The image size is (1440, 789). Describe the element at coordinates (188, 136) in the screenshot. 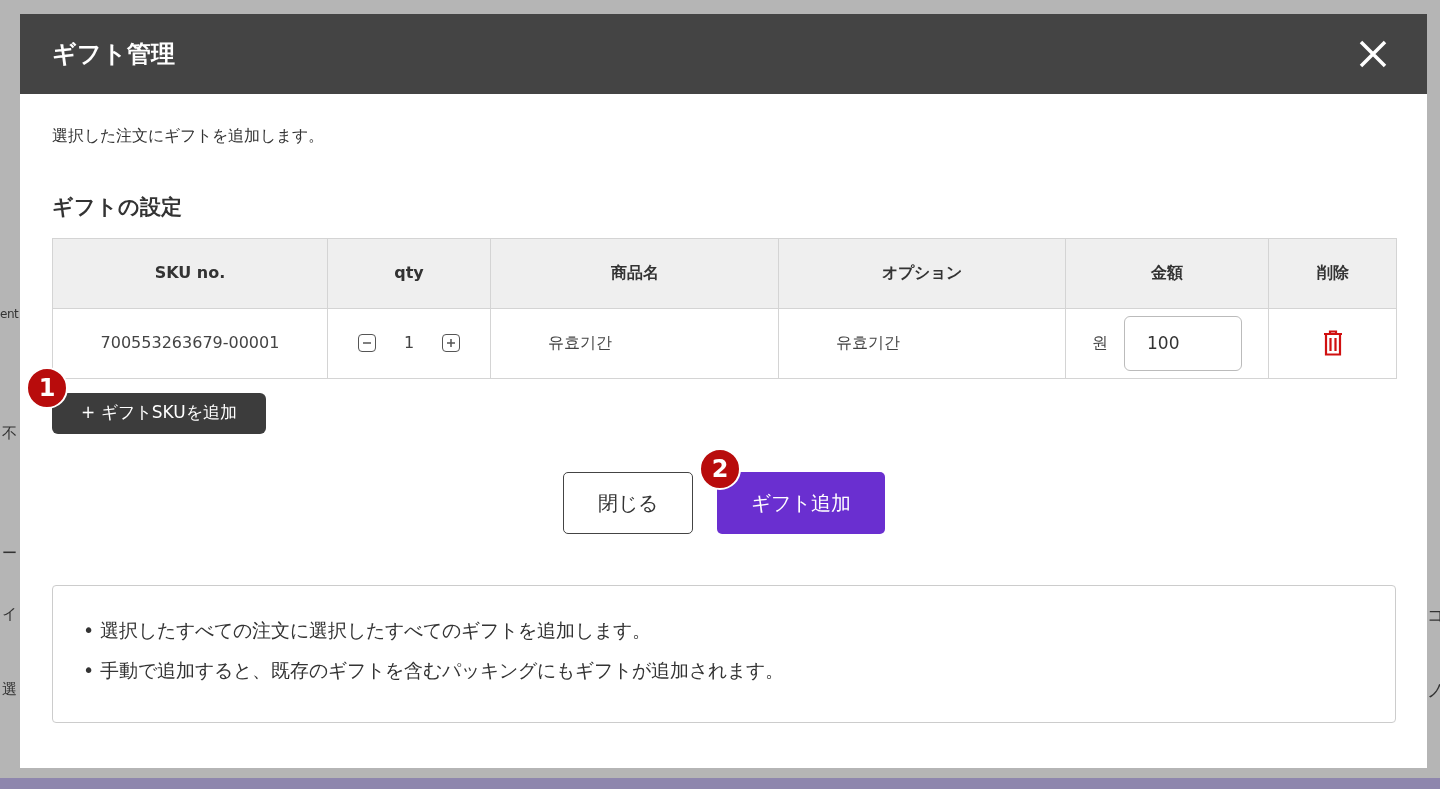

I see `description-text: 選択した注文にギフトを追加します。` at that location.